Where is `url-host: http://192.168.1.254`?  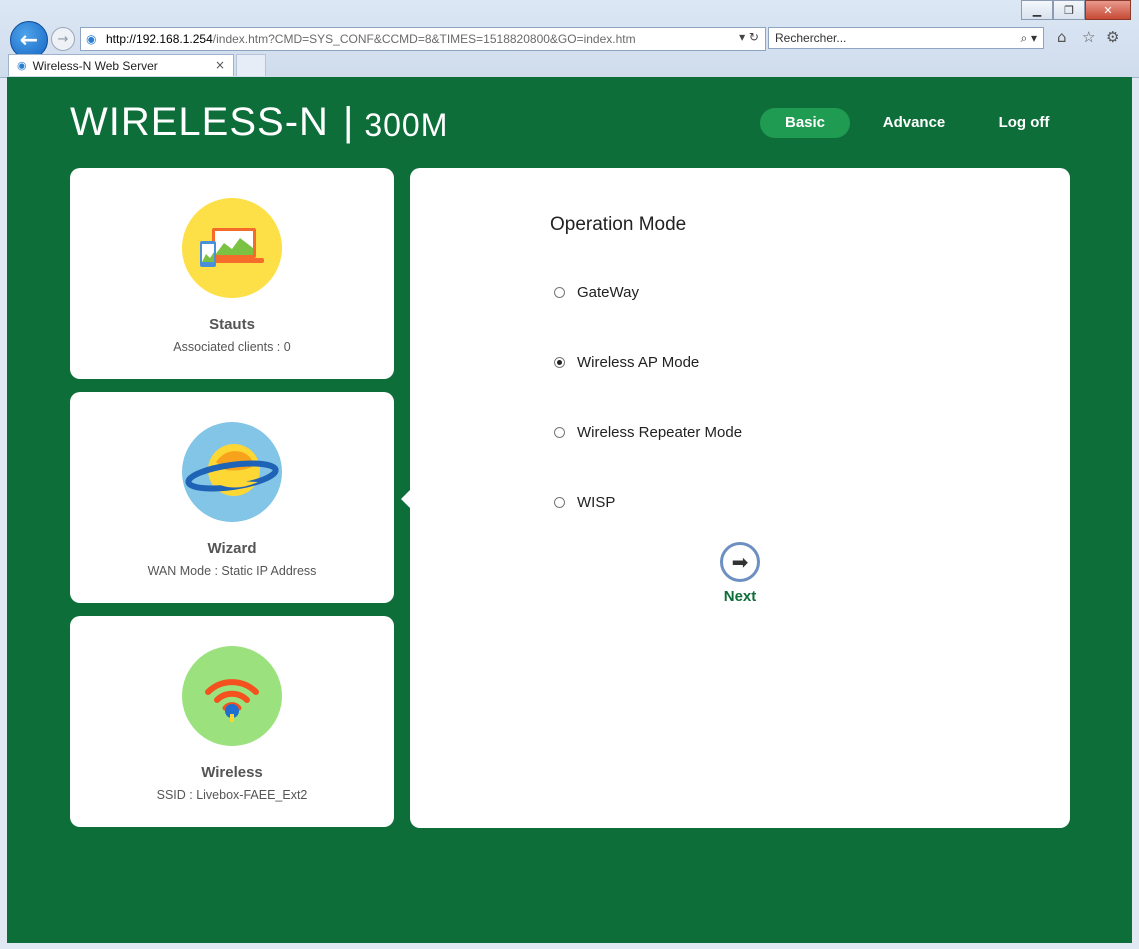
url-host: http://192.168.1.254 is located at coordinates (159, 39).